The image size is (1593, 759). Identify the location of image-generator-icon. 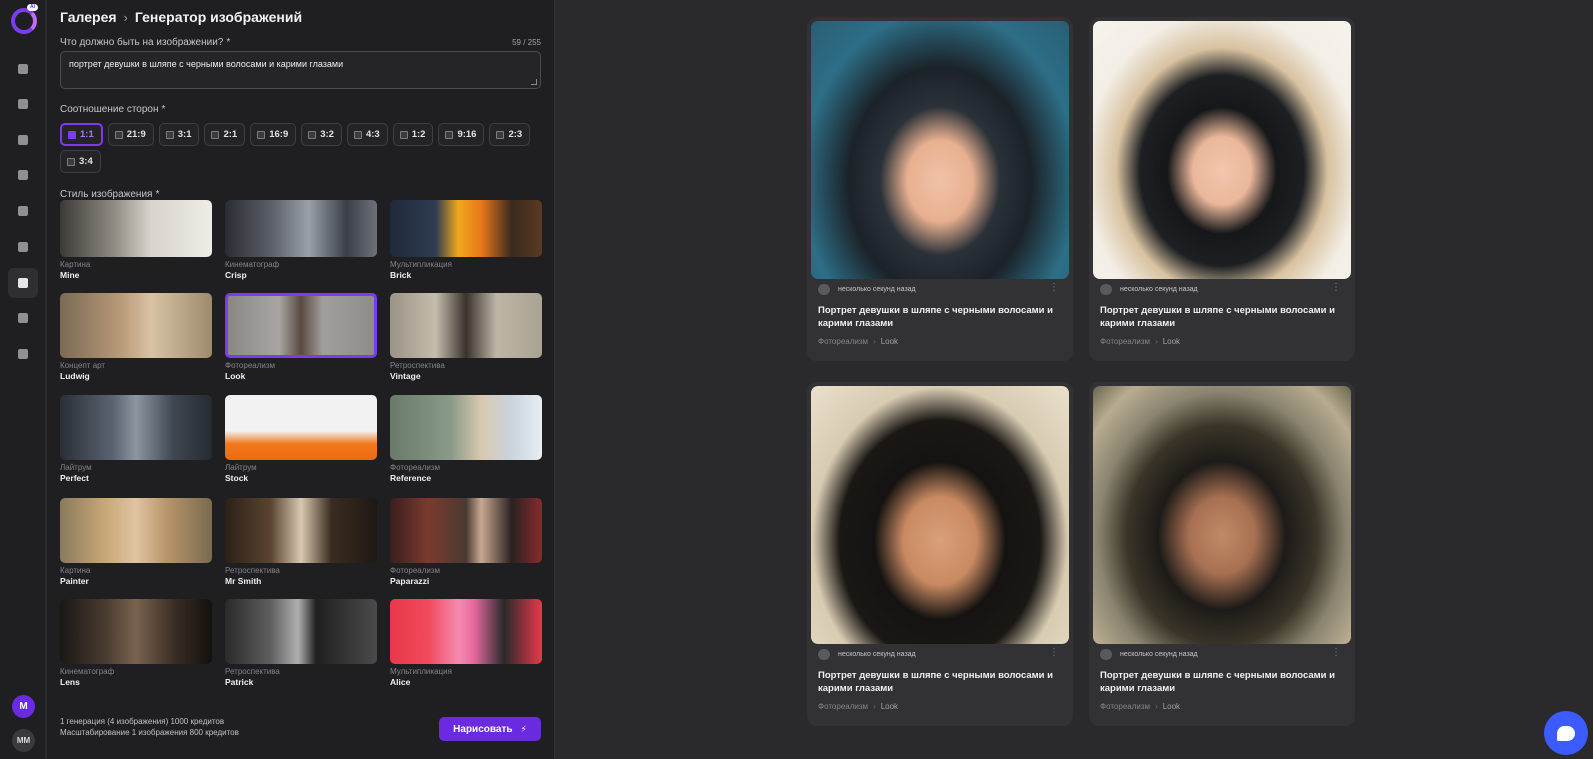
(23, 283).